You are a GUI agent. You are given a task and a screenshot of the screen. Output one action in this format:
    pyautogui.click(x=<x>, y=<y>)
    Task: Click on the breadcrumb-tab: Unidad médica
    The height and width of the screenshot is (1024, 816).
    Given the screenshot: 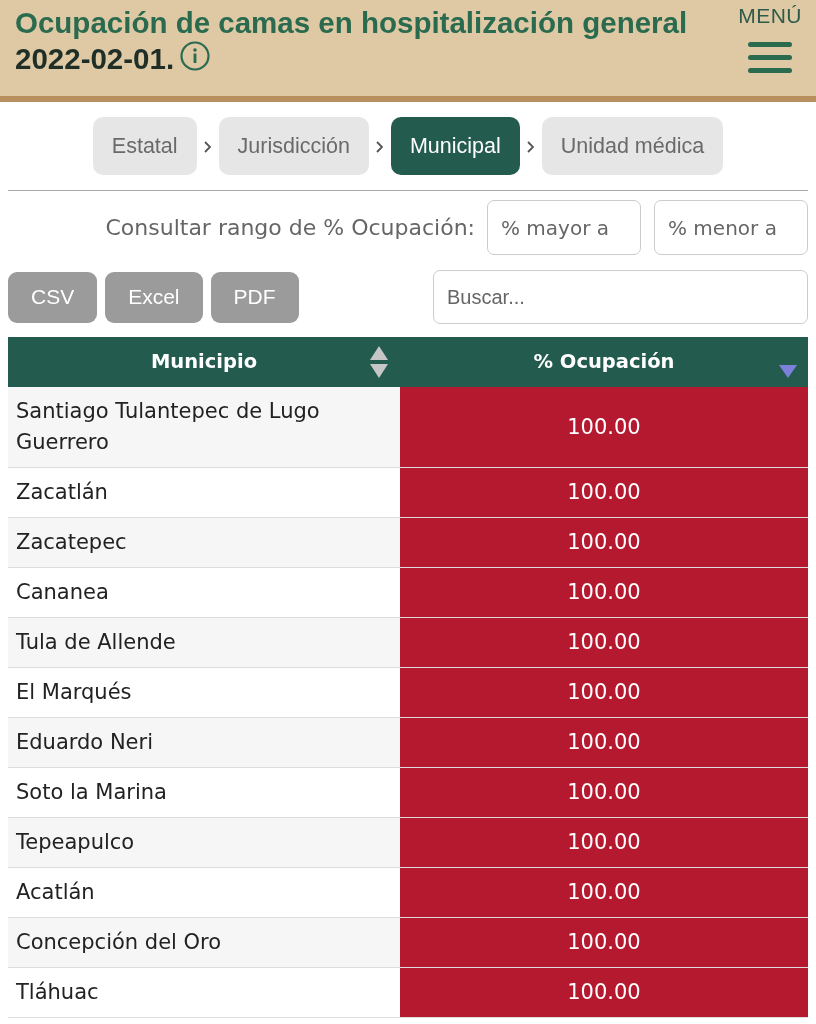 What is the action you would take?
    pyautogui.click(x=632, y=146)
    